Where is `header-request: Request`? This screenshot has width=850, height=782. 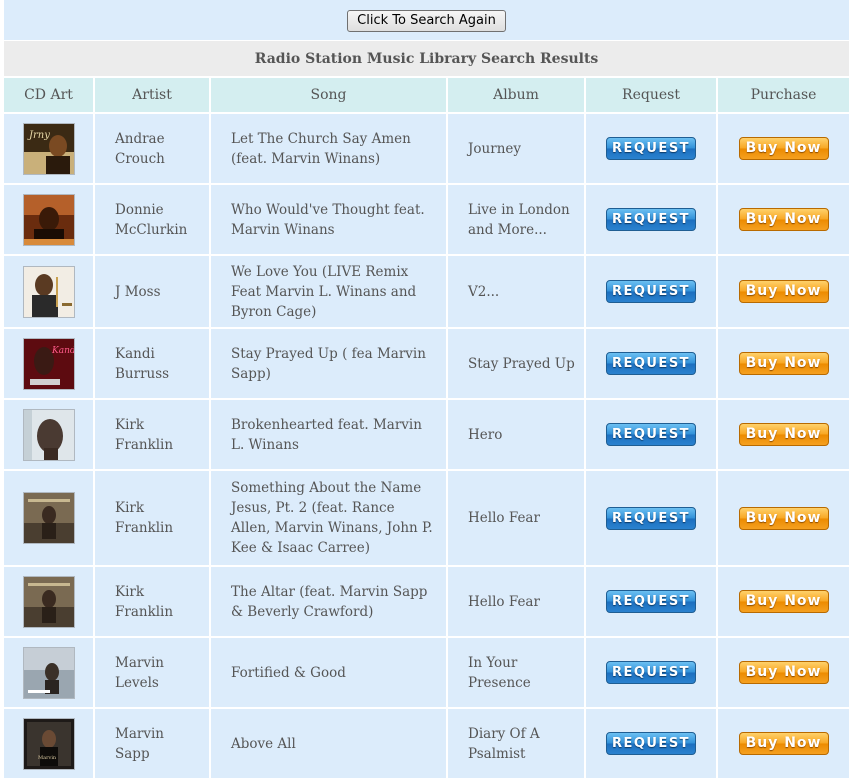 header-request: Request is located at coordinates (652, 96).